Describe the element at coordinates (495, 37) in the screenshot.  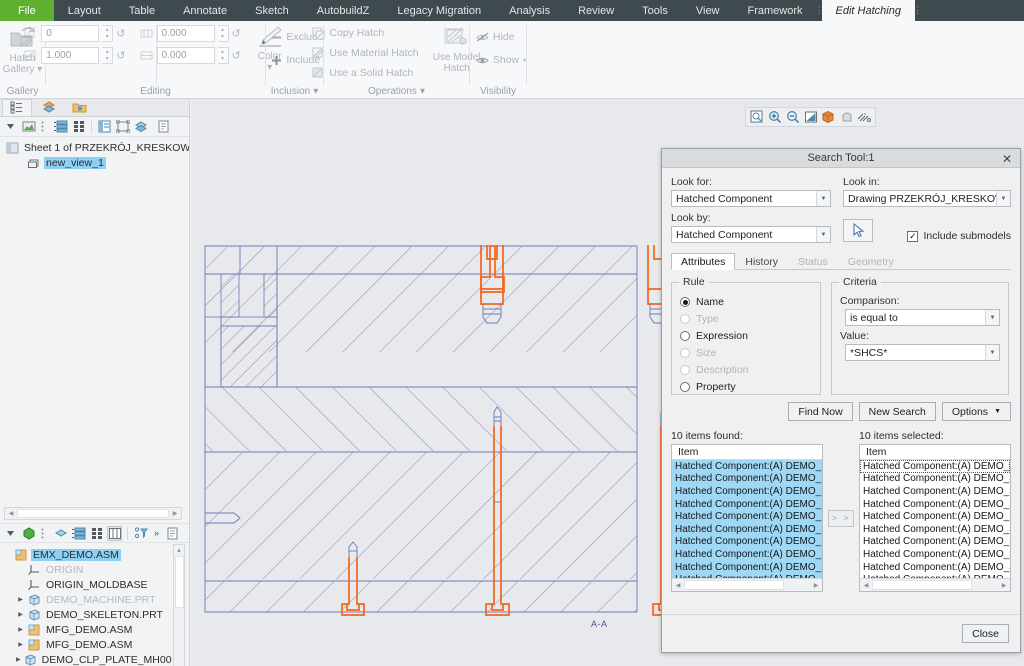
I see `hide-button: Hide` at that location.